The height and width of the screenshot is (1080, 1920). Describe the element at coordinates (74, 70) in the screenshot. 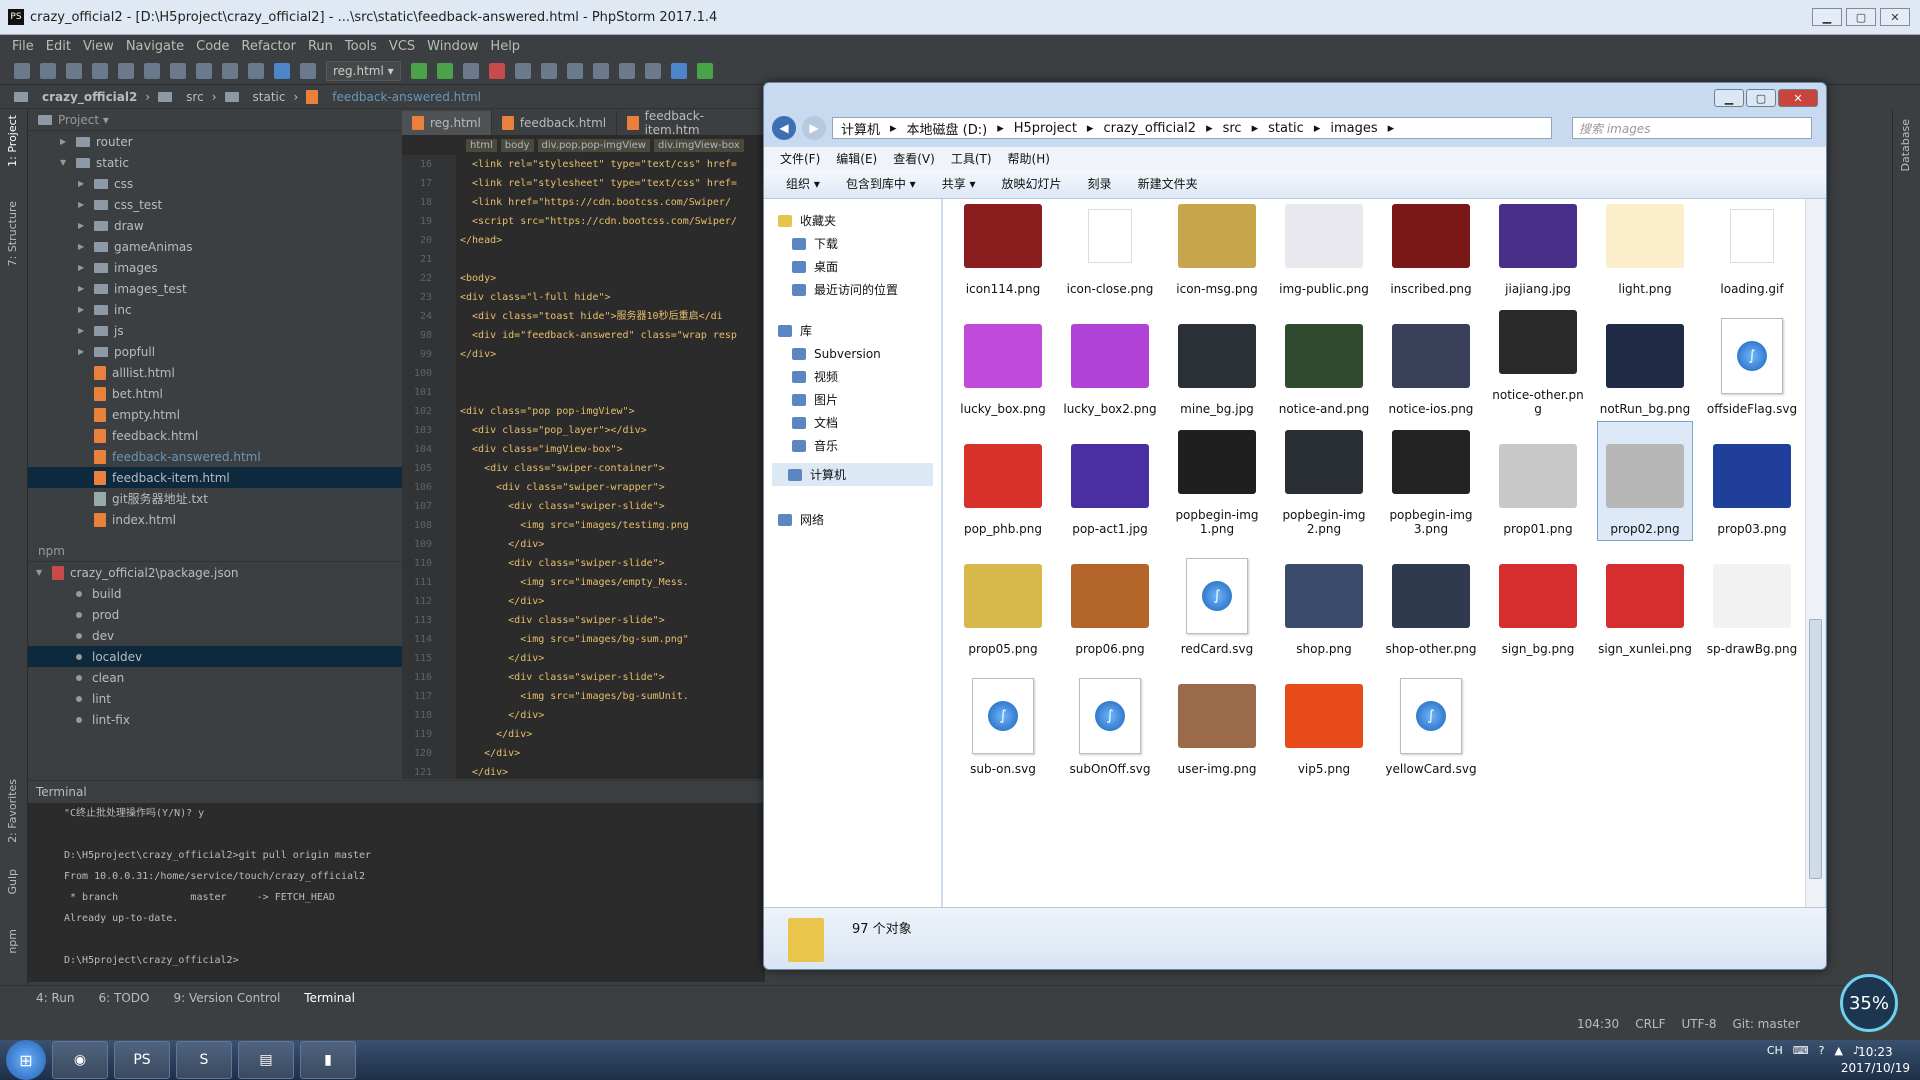

I see `sync-icon` at that location.